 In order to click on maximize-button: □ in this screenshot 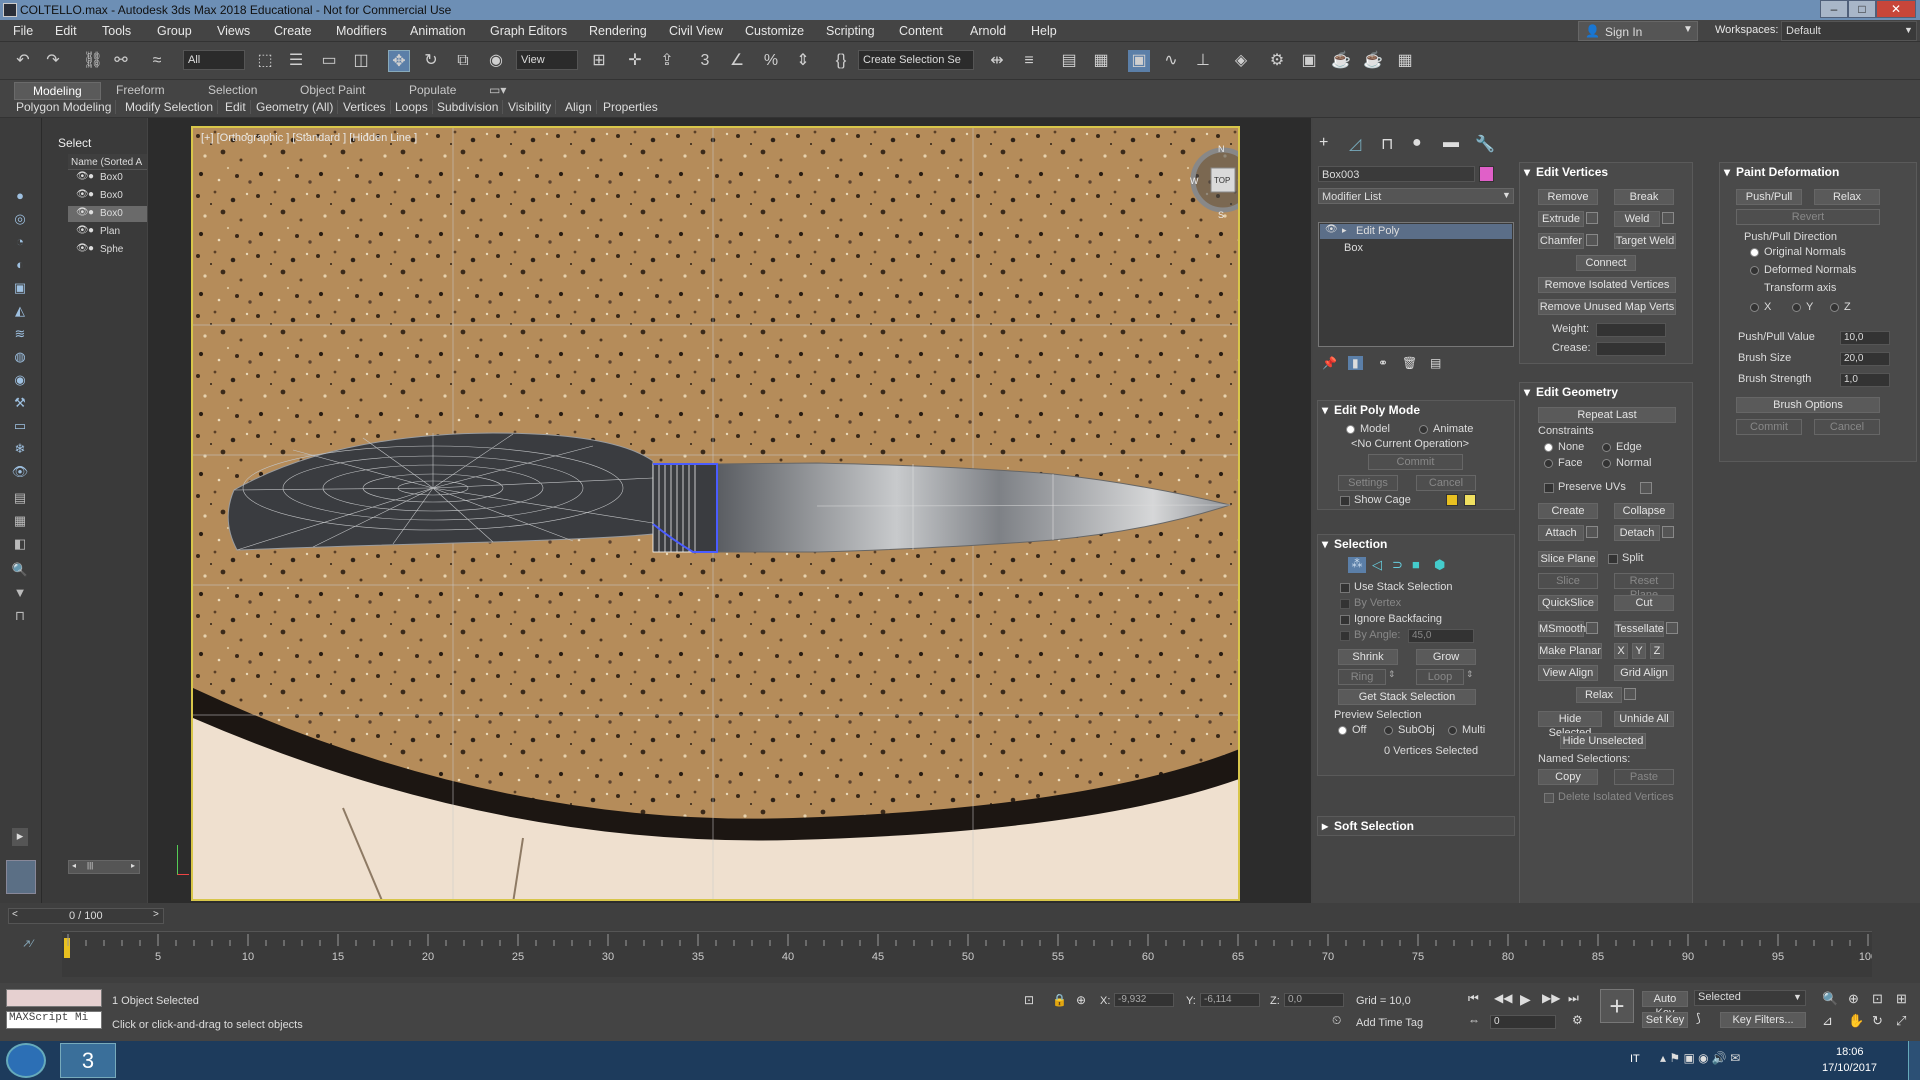, I will do `click(1862, 9)`.